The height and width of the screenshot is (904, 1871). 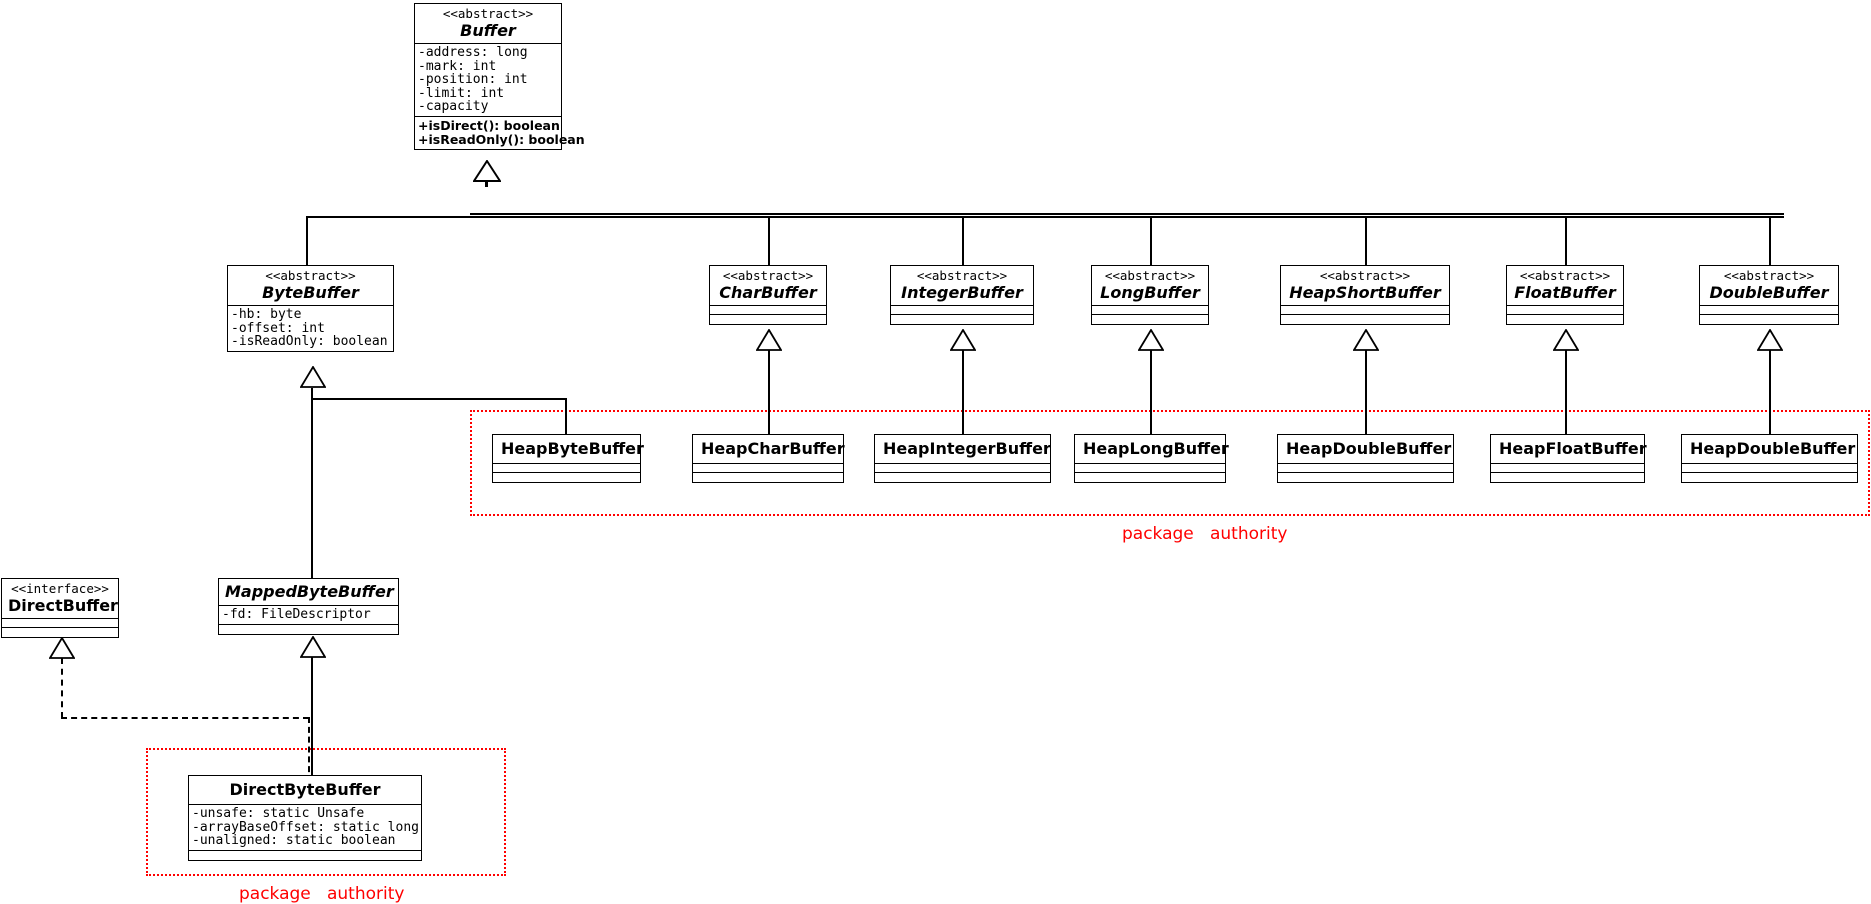 I want to click on class-mappedbytebuffer: MappedByteBuffer -fd: FileDescriptor, so click(x=308, y=606).